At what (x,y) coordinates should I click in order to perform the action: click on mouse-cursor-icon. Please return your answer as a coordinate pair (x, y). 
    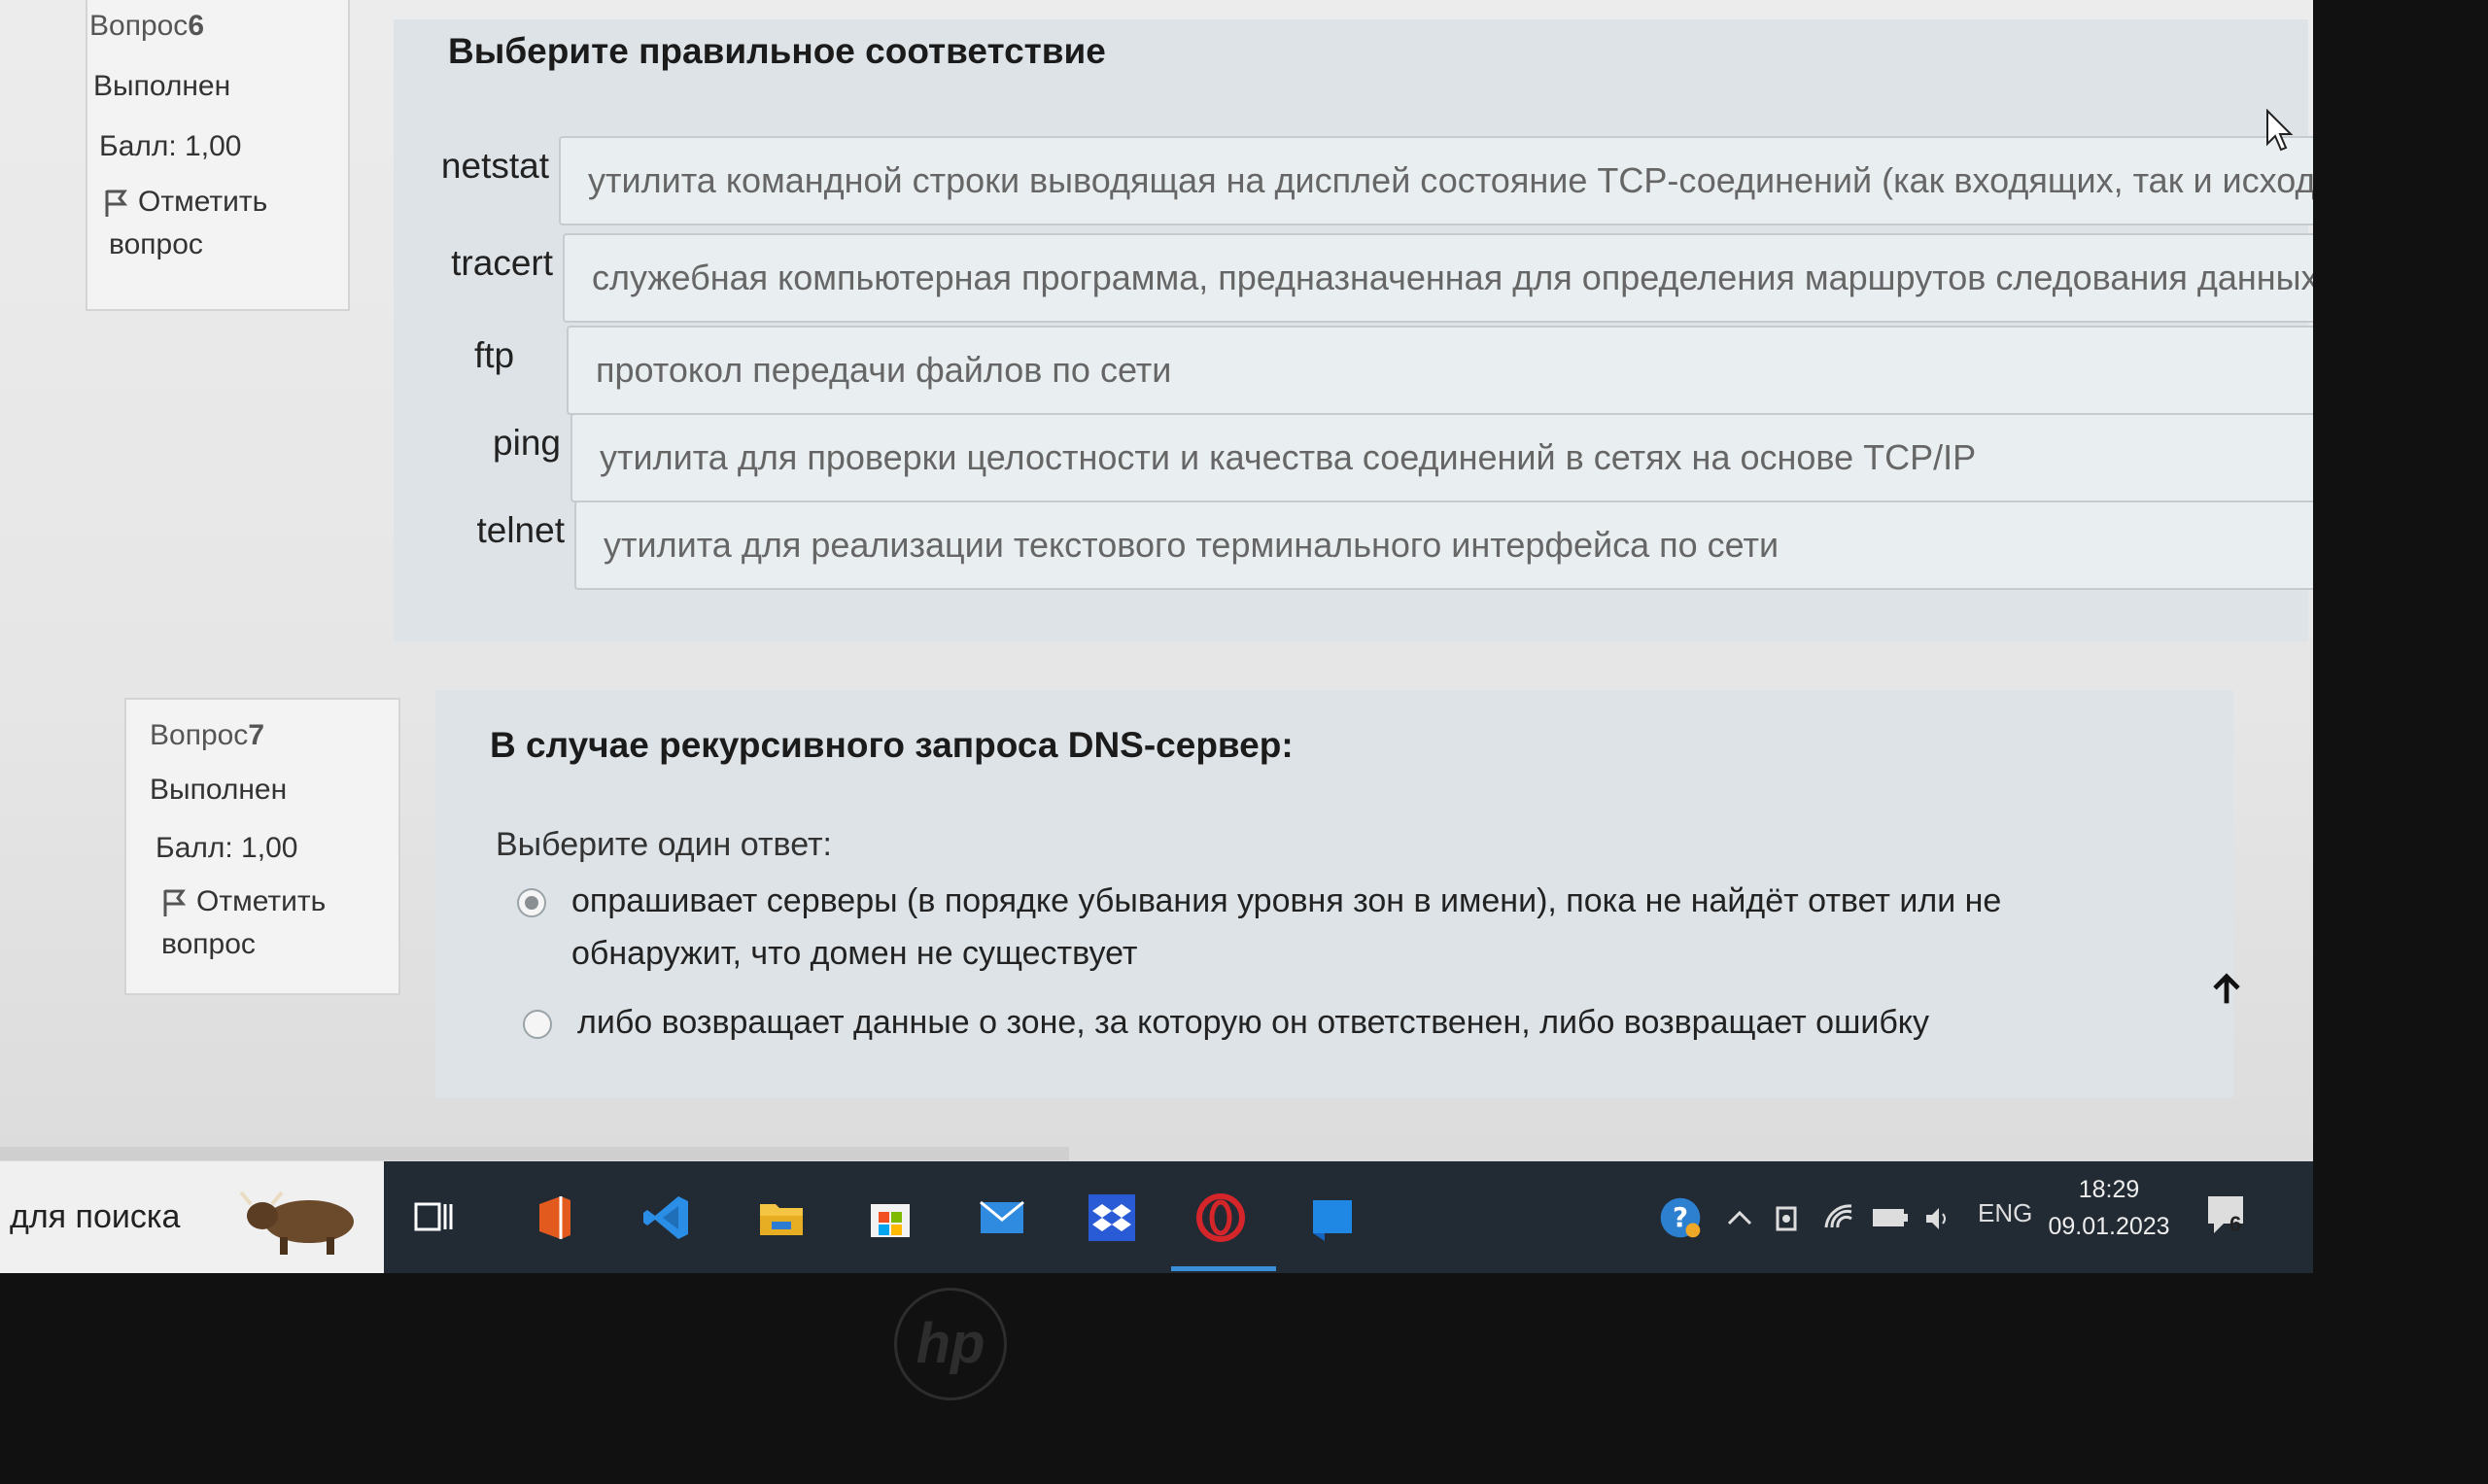
    Looking at the image, I should click on (2280, 130).